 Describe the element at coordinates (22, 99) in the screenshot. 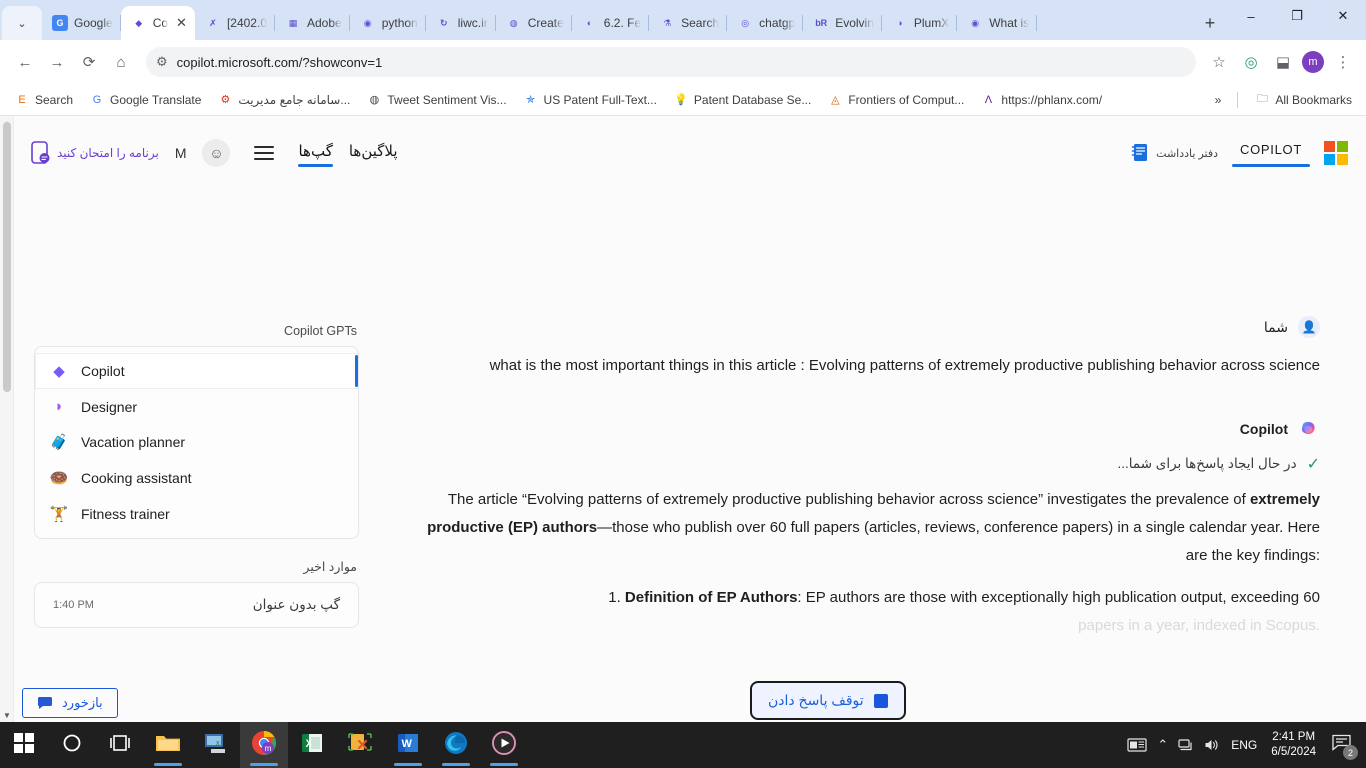

I see `bookmark-favicon-icon: E` at that location.